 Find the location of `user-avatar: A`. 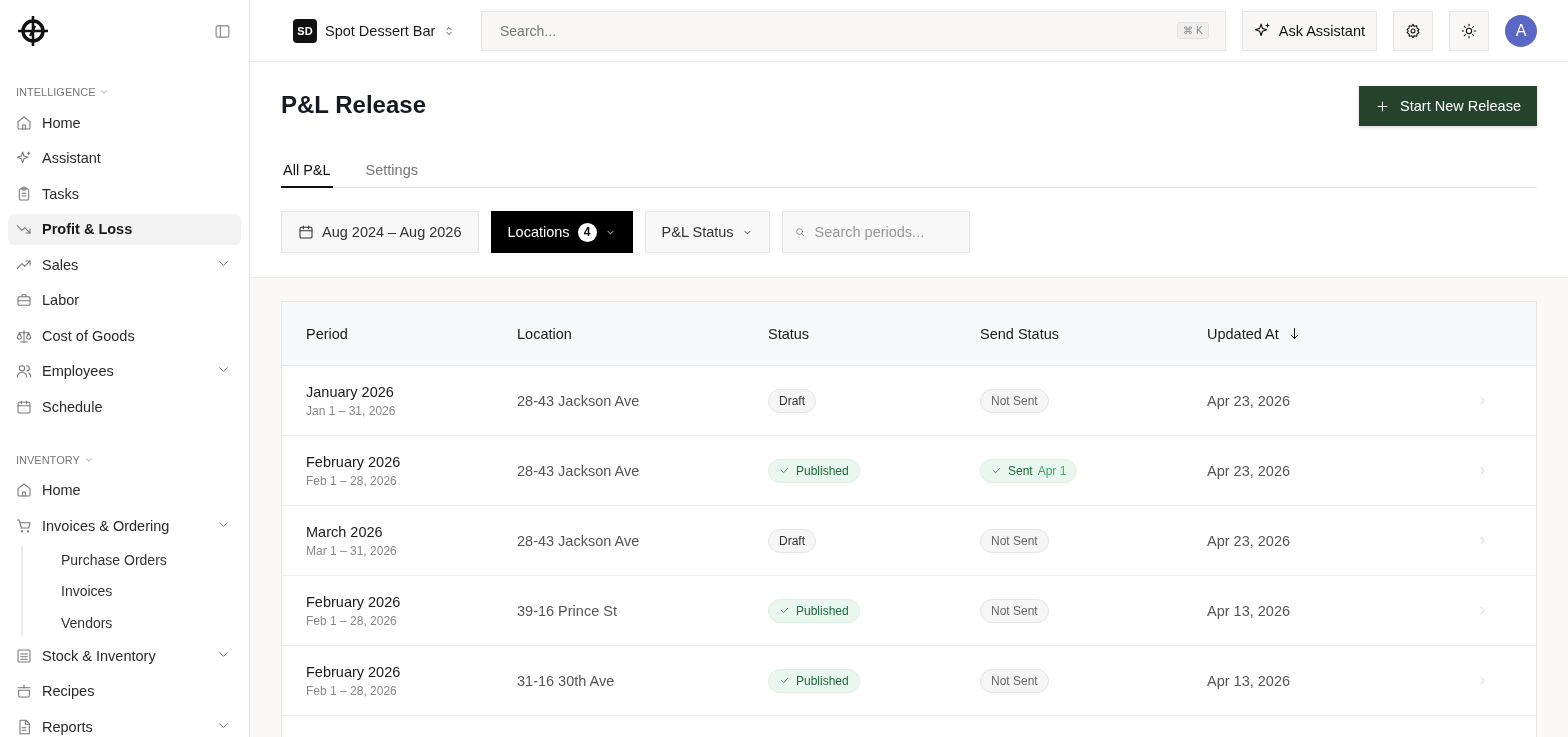

user-avatar: A is located at coordinates (1521, 30).